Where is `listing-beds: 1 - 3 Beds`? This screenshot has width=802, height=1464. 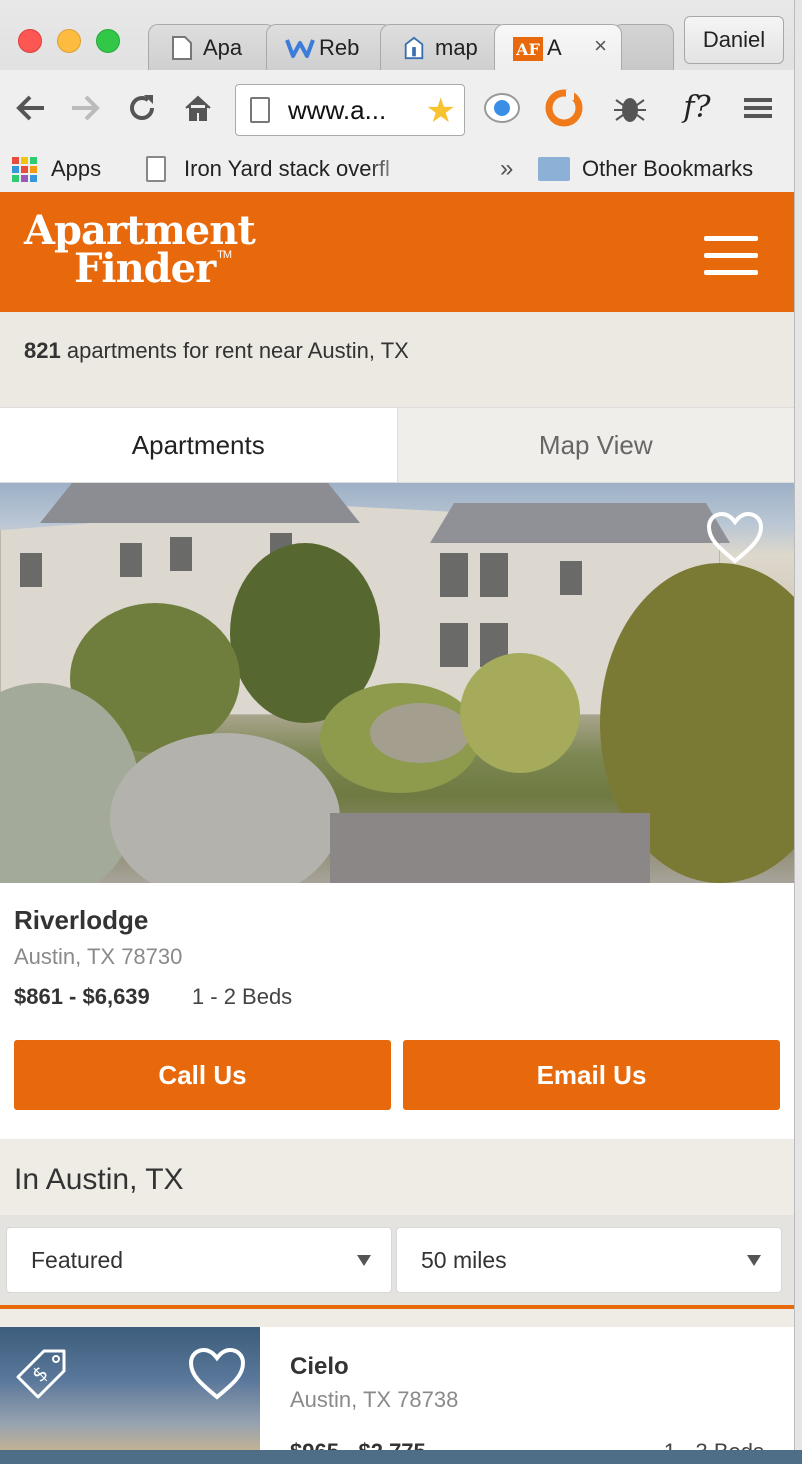 listing-beds: 1 - 3 Beds is located at coordinates (714, 1444).